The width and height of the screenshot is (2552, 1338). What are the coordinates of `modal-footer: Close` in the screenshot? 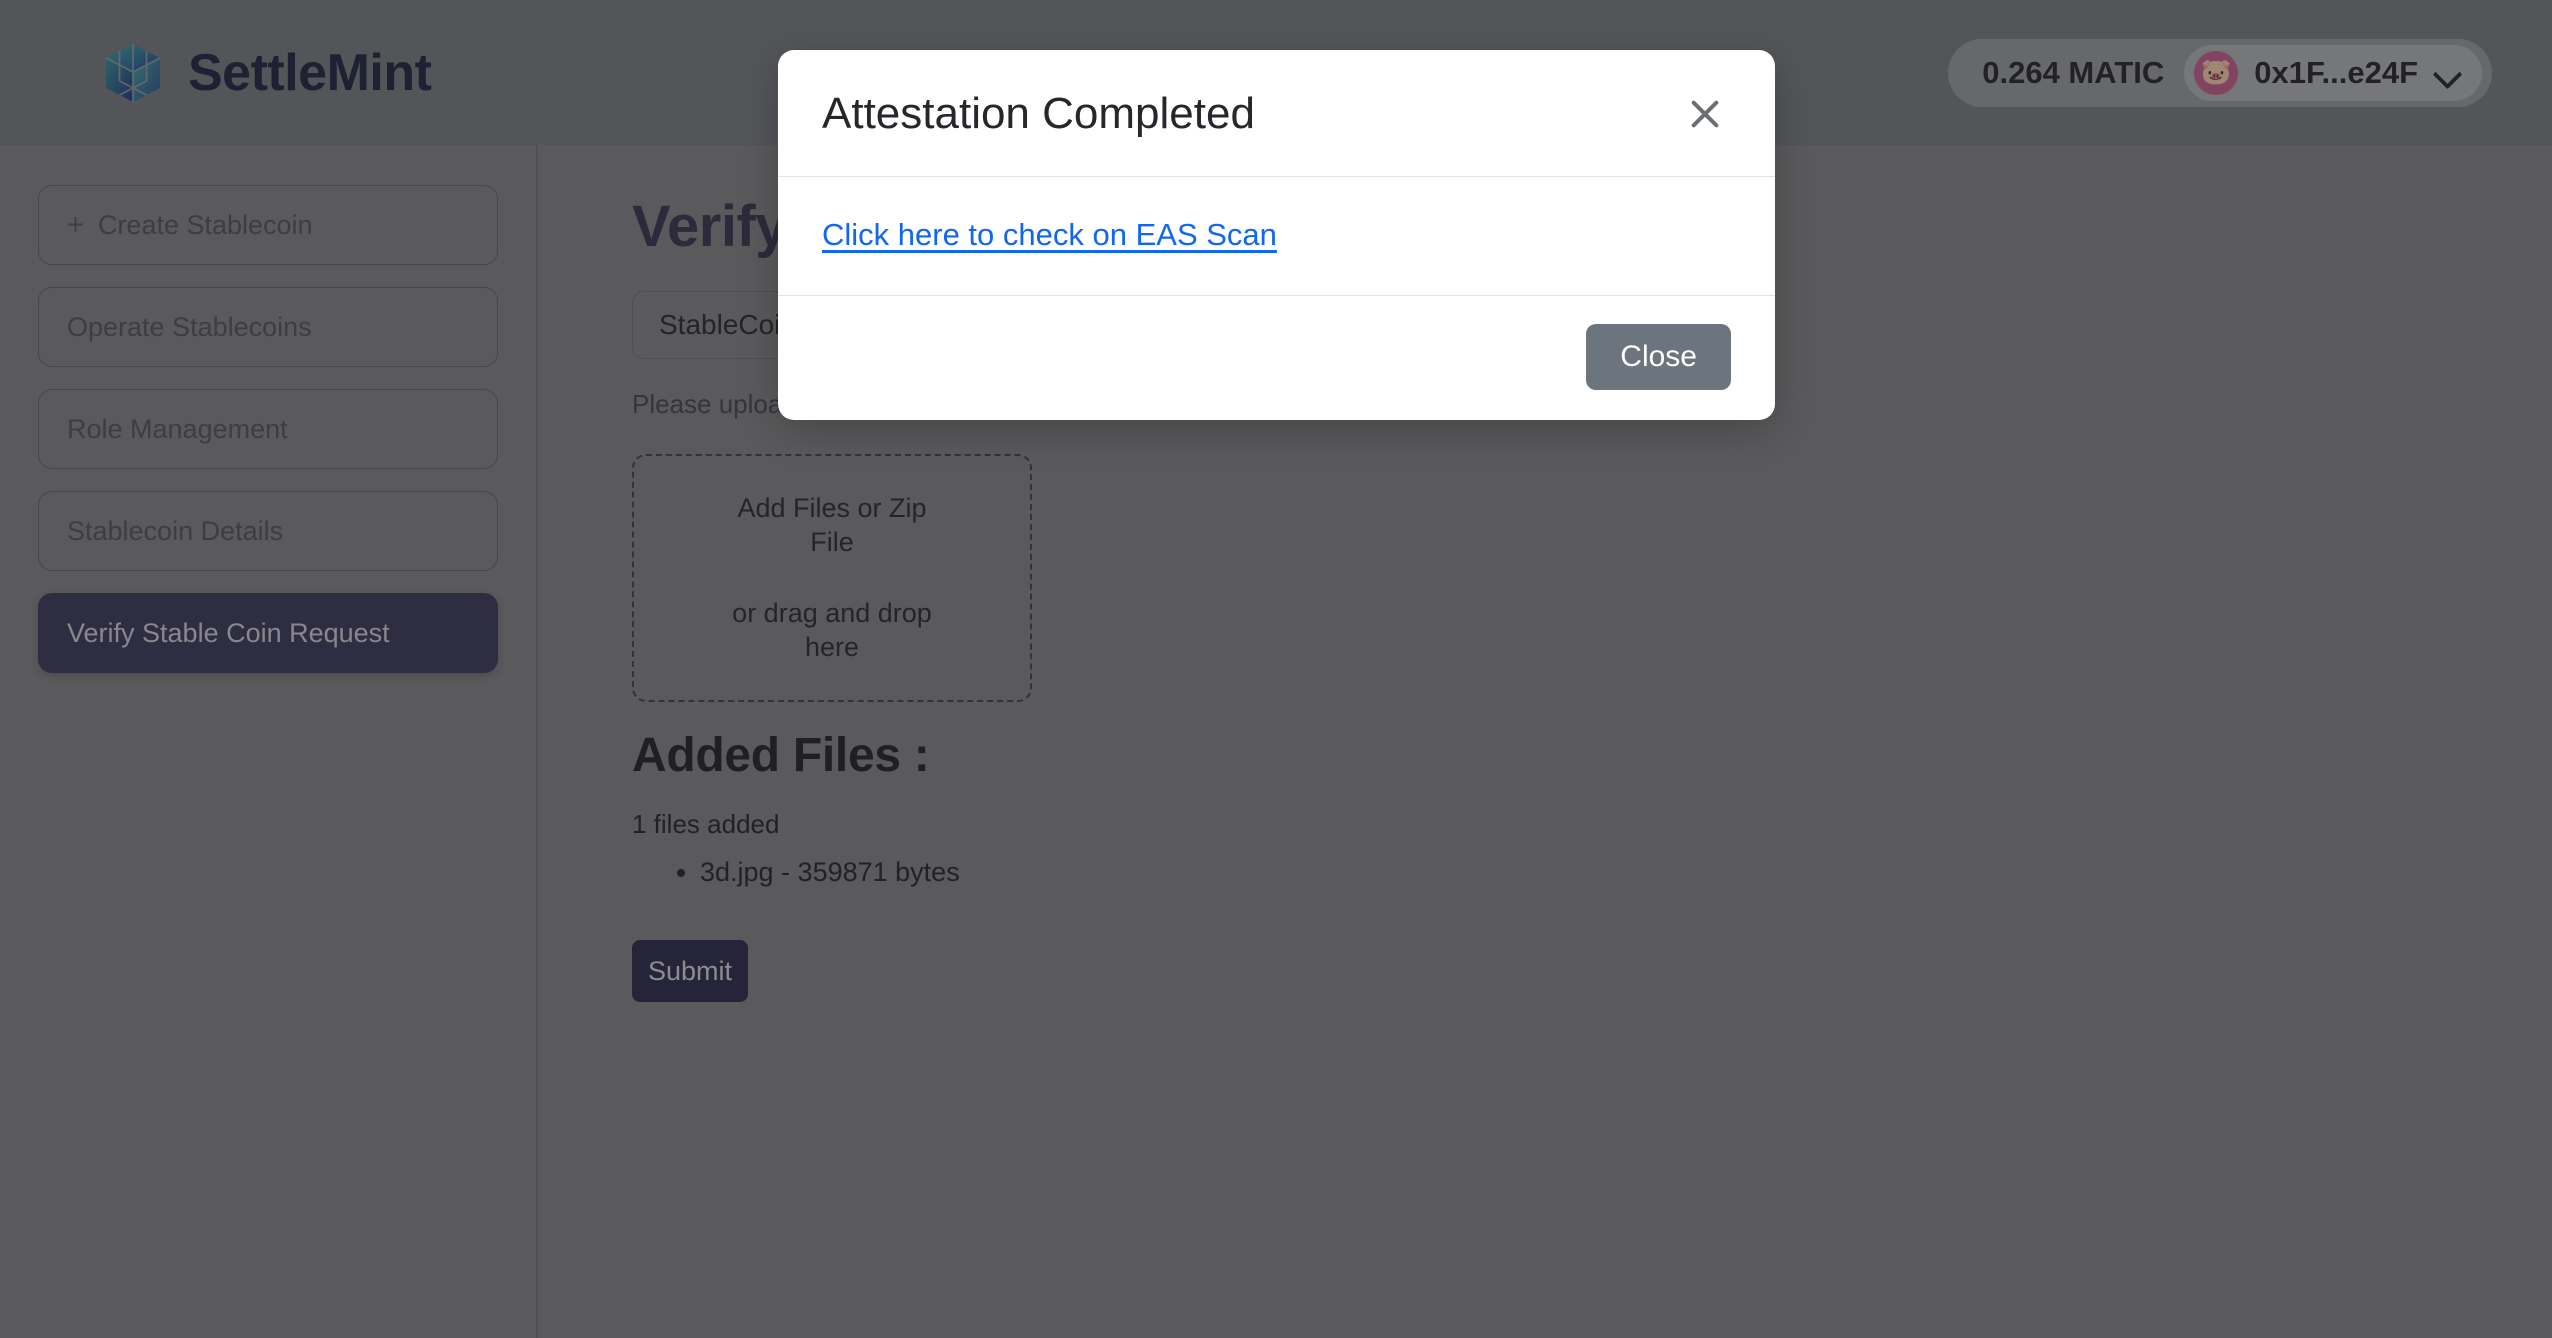 It's located at (1276, 358).